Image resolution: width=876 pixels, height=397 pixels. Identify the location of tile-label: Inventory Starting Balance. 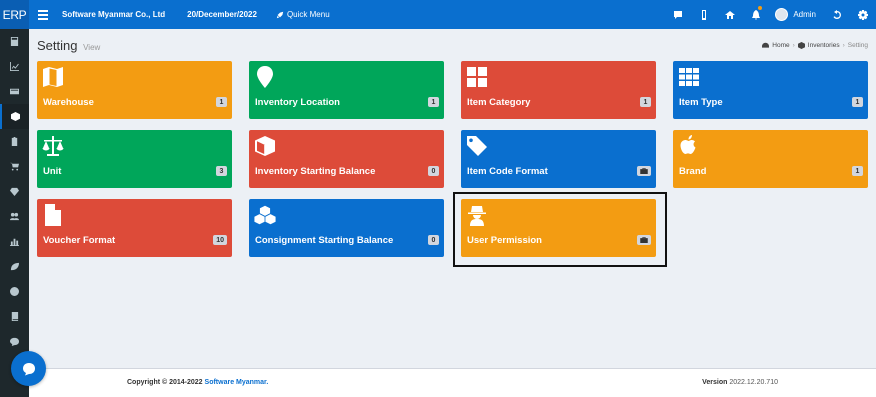
(315, 171).